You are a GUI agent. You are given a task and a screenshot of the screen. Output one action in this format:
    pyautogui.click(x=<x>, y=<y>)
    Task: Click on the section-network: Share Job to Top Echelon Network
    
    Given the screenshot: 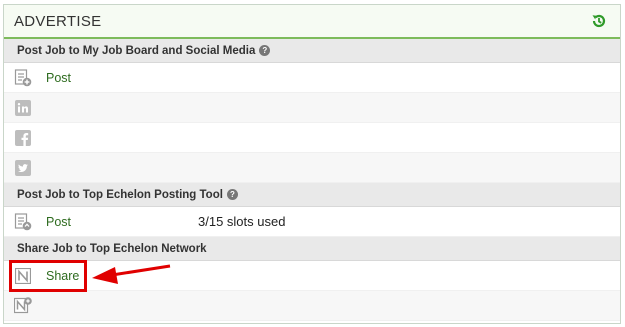 What is the action you would take?
    pyautogui.click(x=312, y=249)
    